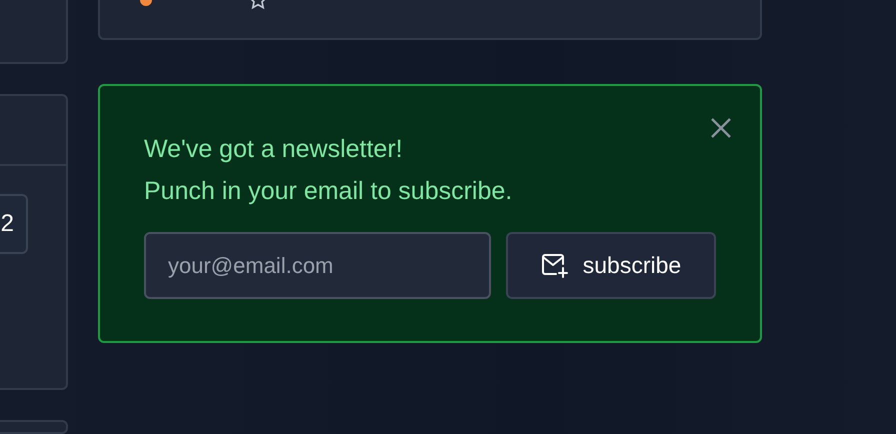  I want to click on page-button: 2, so click(14, 224).